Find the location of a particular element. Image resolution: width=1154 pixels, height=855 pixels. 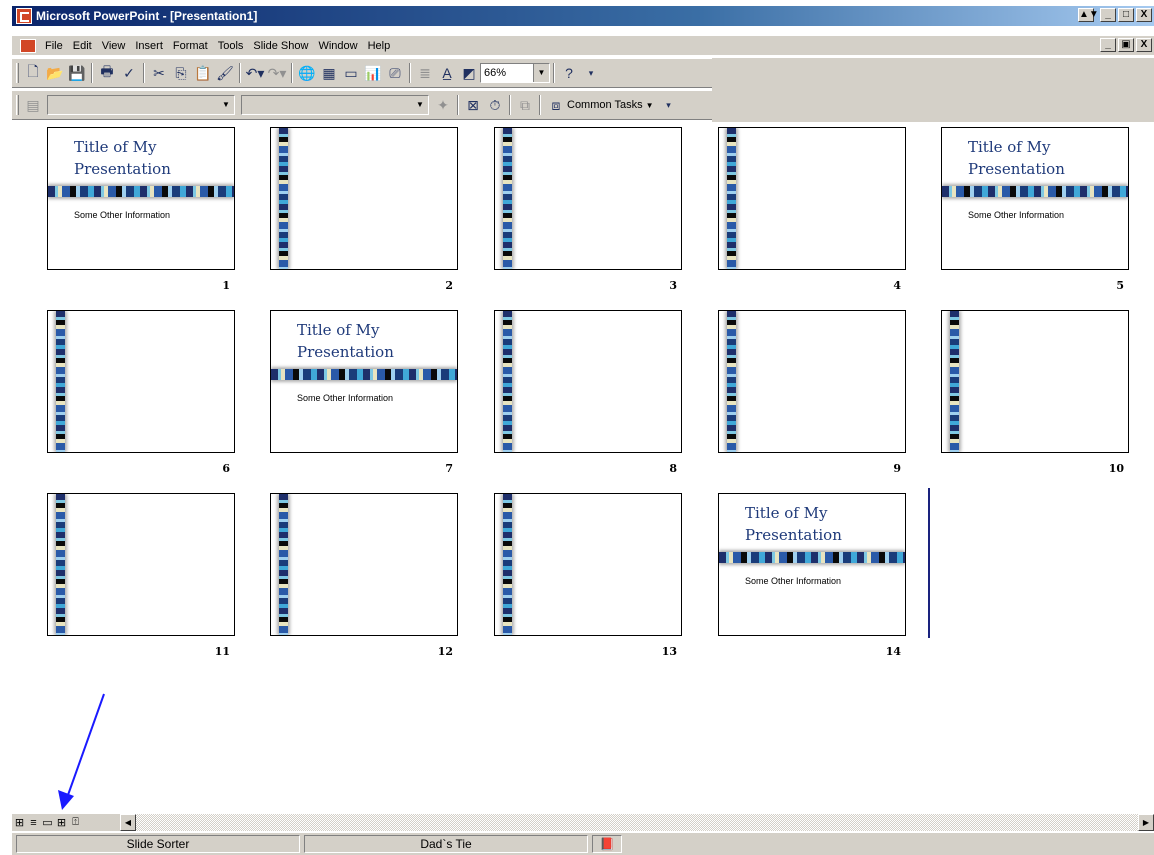

slide-show-icon: ⍐ is located at coordinates (75, 822).